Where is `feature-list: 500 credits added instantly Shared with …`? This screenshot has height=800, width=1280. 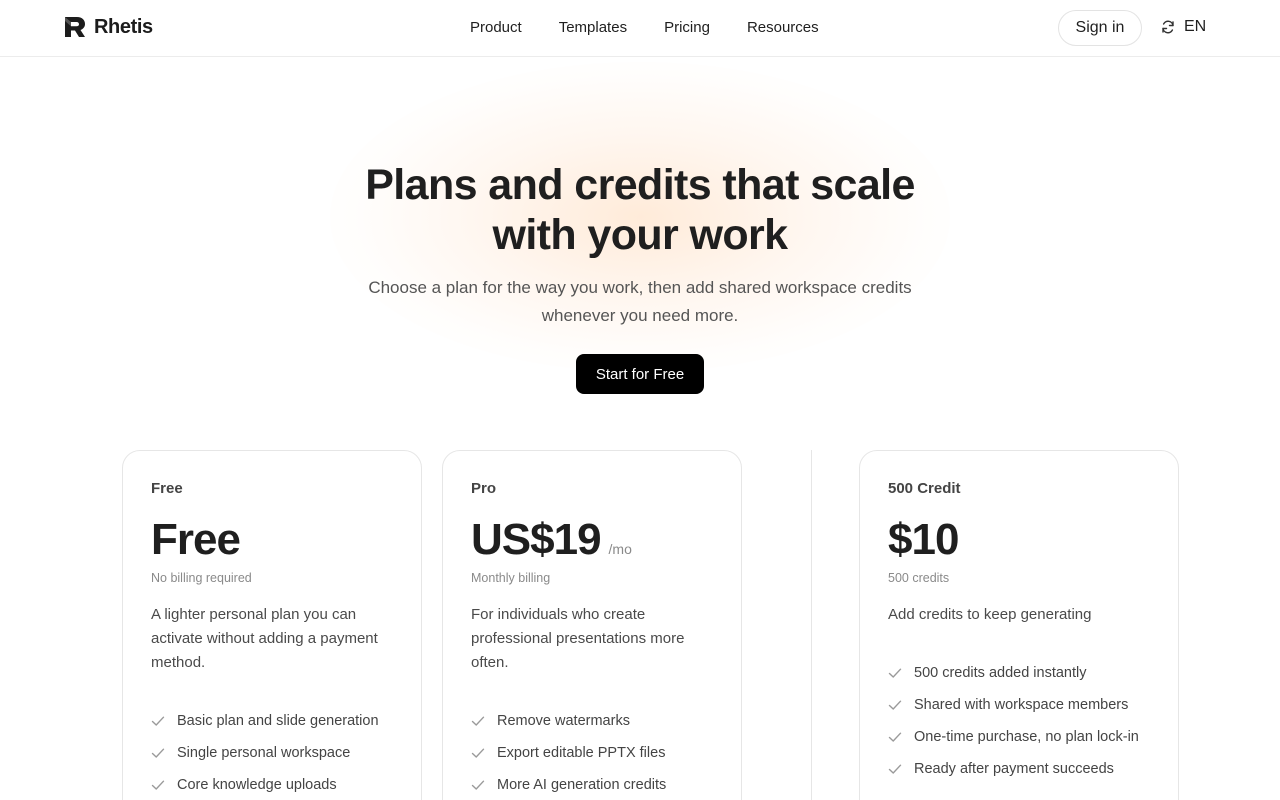 feature-list: 500 credits added instantly Shared with … is located at coordinates (1019, 721).